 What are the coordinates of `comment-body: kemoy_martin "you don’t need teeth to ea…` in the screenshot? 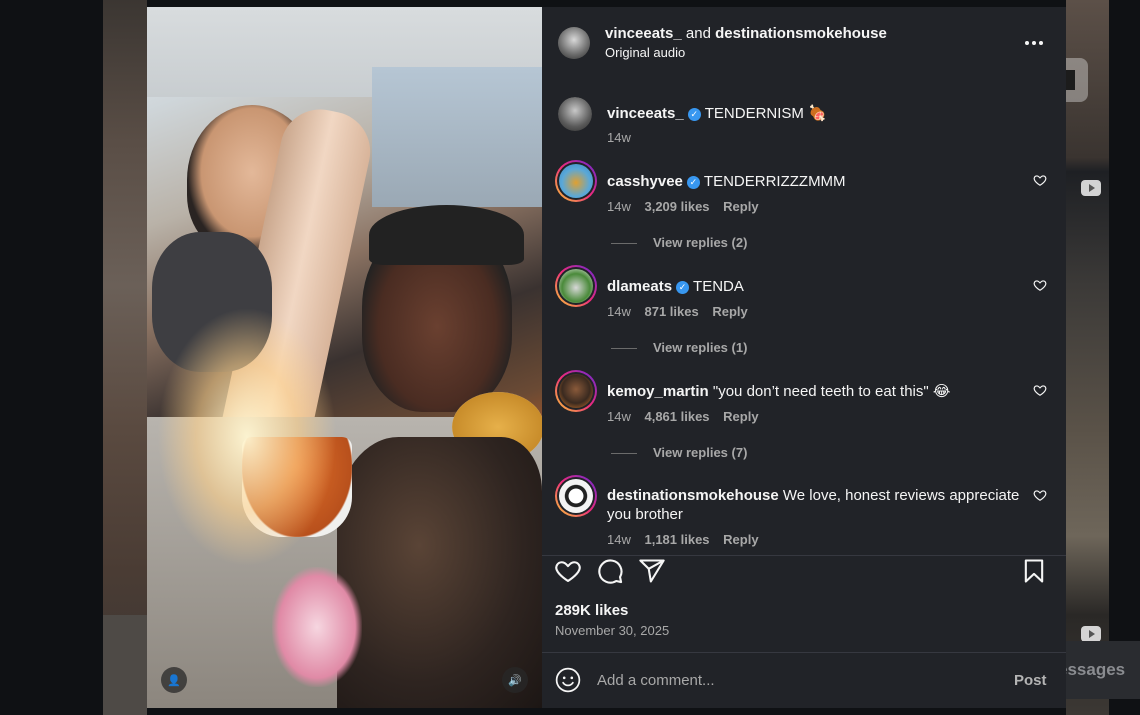 It's located at (778, 391).